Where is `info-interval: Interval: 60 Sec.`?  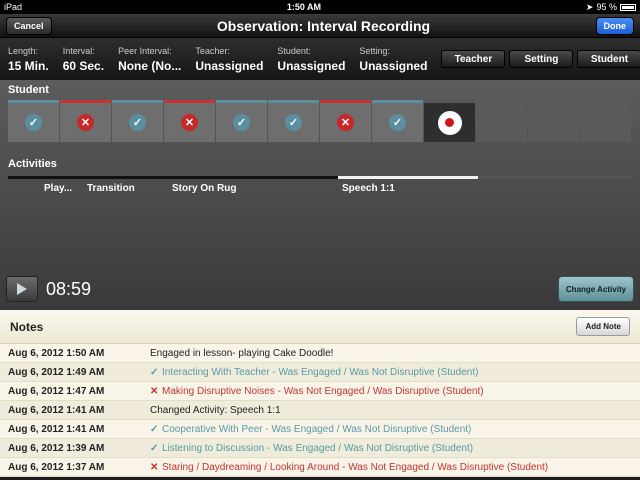
info-interval: Interval: 60 Sec. is located at coordinates (83, 59).